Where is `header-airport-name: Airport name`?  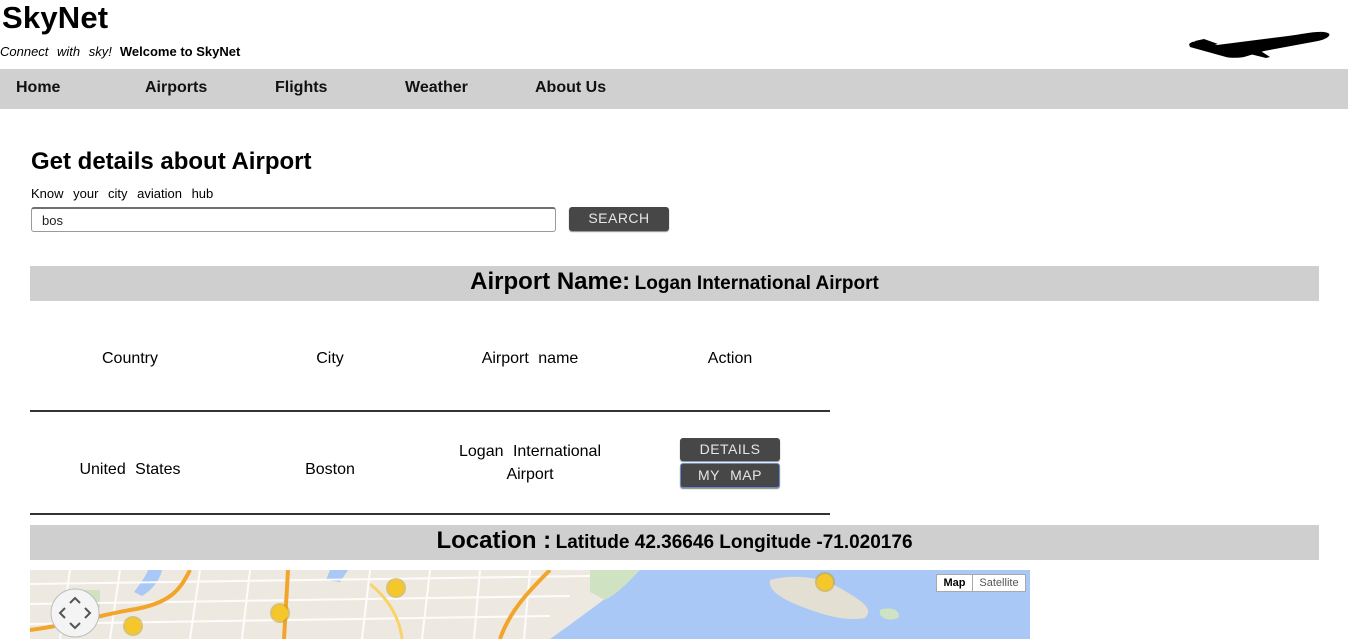 header-airport-name: Airport name is located at coordinates (530, 358).